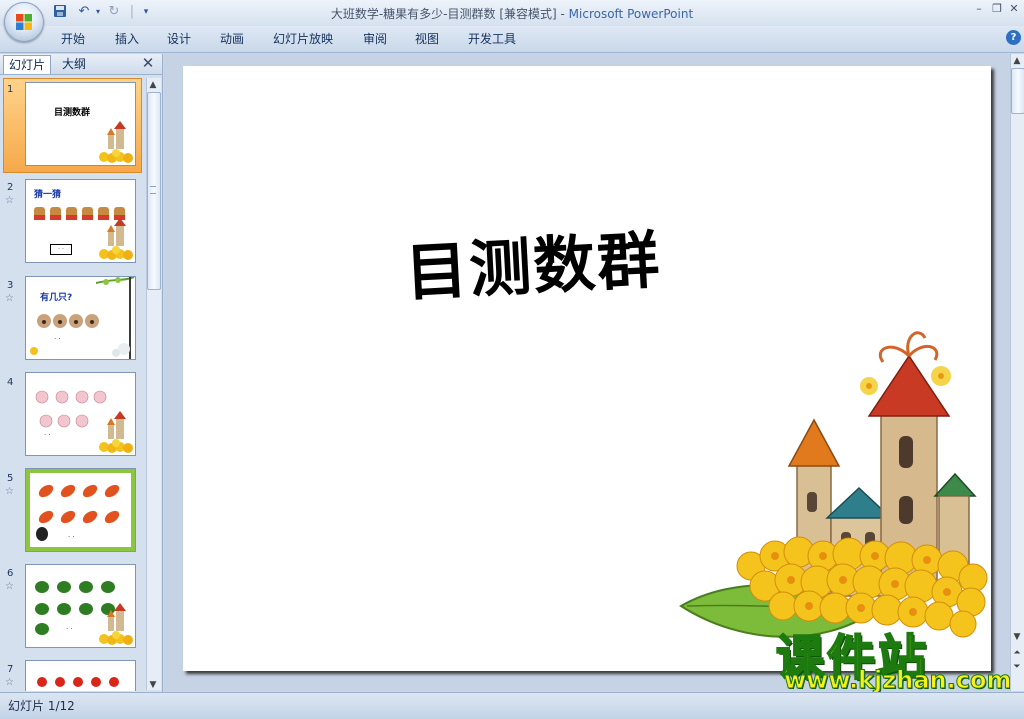 Image resolution: width=1024 pixels, height=719 pixels. I want to click on tab-animations: 动画, so click(232, 38).